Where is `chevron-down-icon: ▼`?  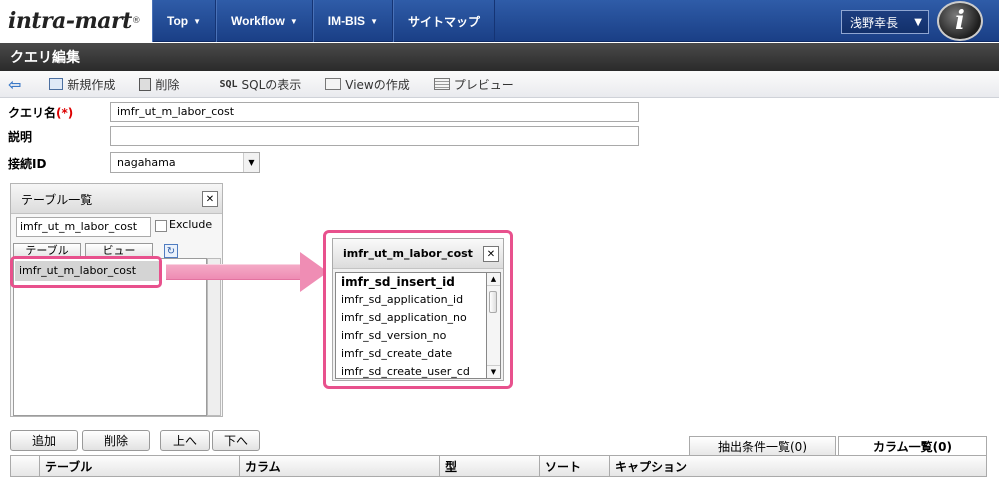
chevron-down-icon: ▼ is located at coordinates (251, 162).